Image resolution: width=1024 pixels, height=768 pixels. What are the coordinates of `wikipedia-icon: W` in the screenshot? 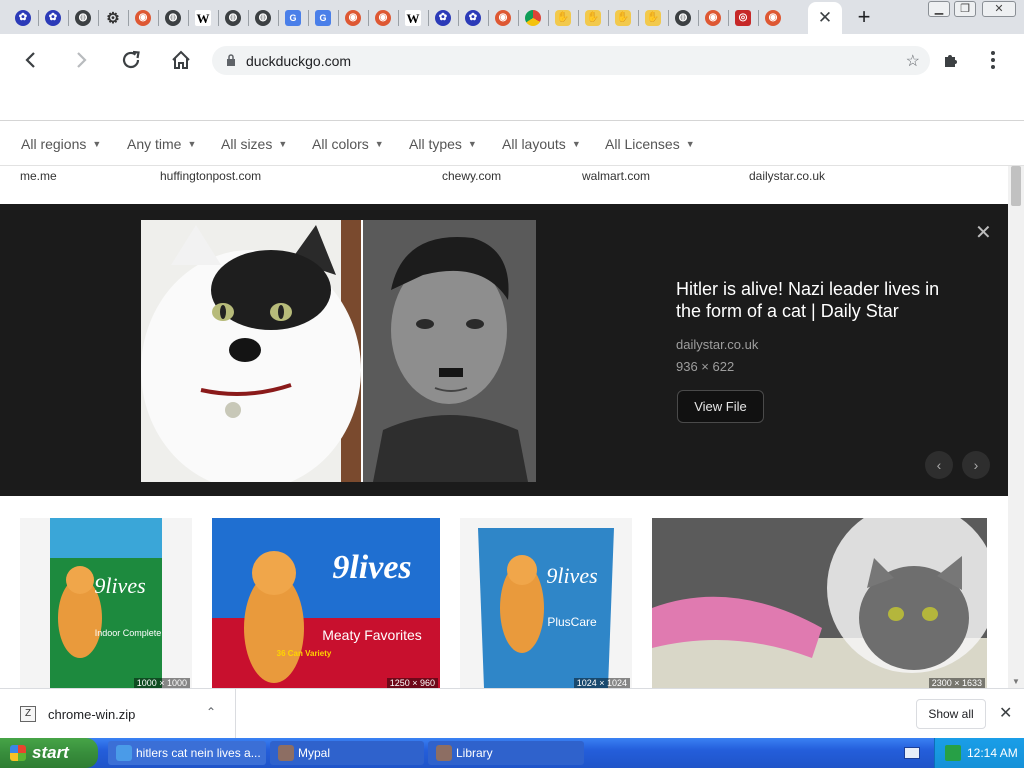 It's located at (203, 18).